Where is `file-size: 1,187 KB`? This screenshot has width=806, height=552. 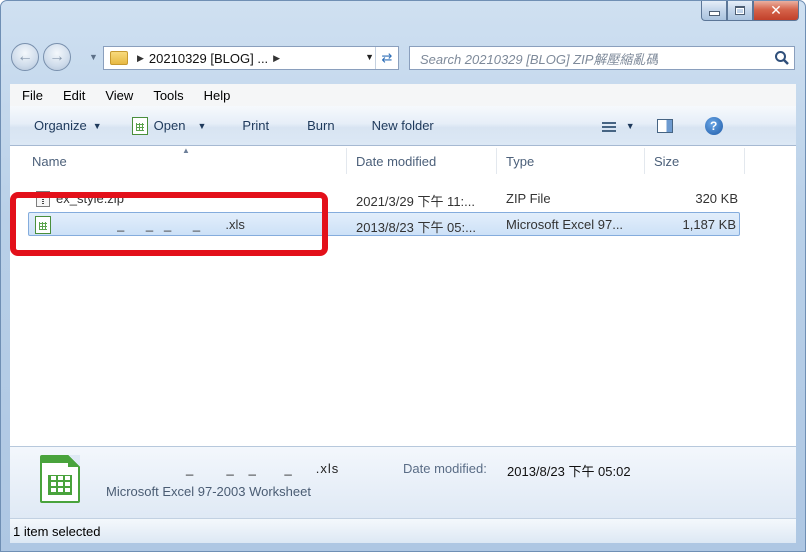 file-size: 1,187 KB is located at coordinates (709, 224).